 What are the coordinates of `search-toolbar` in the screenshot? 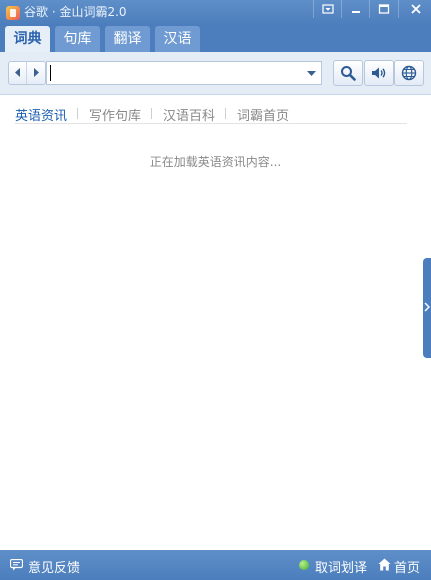 It's located at (215, 73).